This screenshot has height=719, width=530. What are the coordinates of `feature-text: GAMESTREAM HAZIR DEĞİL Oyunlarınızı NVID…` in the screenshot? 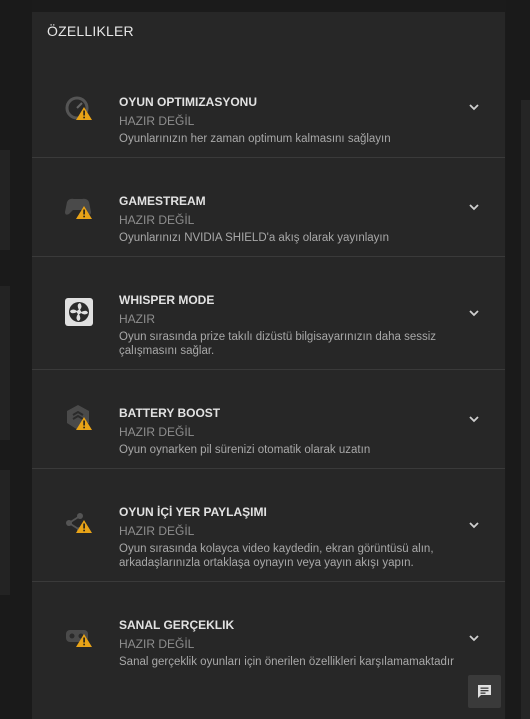 It's located at (289, 219).